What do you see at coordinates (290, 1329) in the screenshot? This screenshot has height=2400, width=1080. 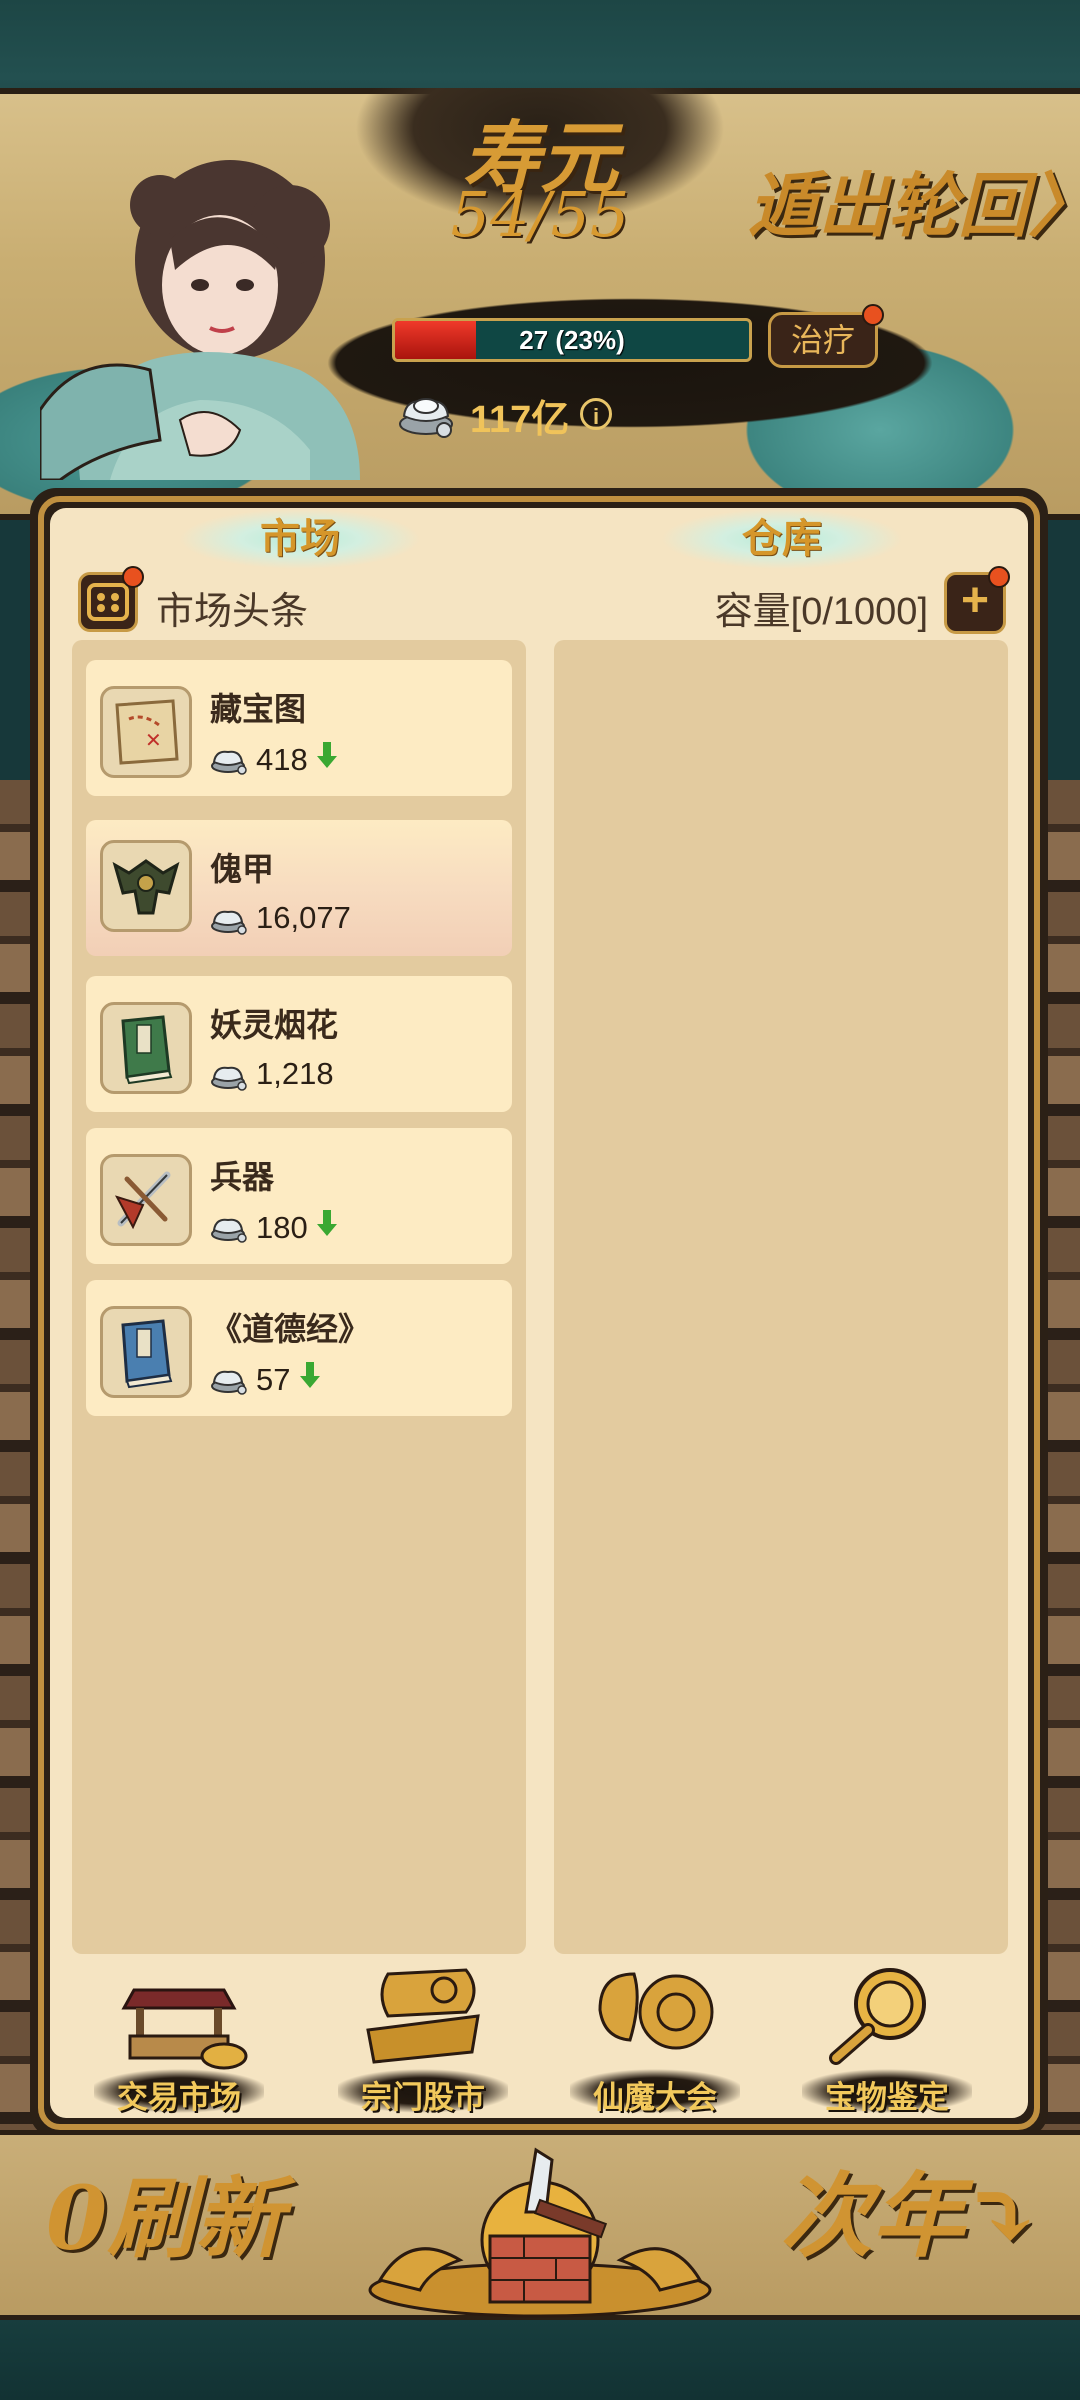 I see `item-name: 《道德经》` at bounding box center [290, 1329].